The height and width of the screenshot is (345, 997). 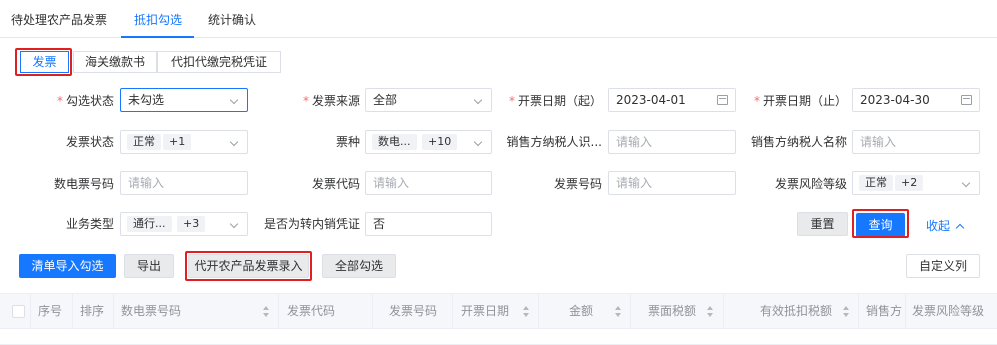 What do you see at coordinates (672, 311) in the screenshot?
I see `col-face-tax: 票面税额` at bounding box center [672, 311].